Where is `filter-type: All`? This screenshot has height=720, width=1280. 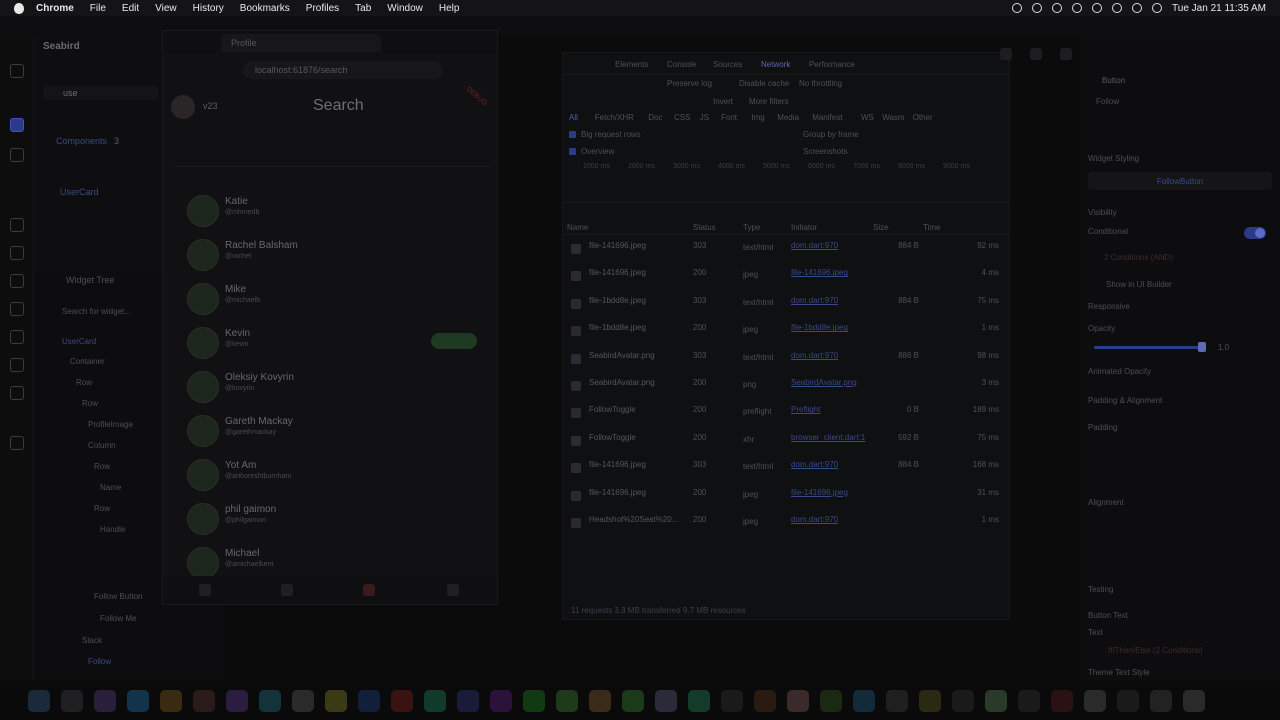
filter-type: All is located at coordinates (573, 117).